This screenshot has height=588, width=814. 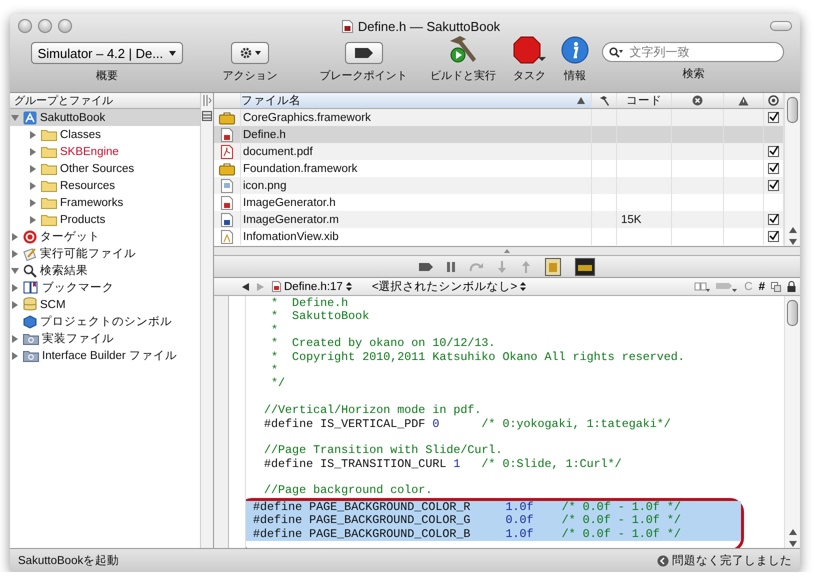 What do you see at coordinates (373, 410) in the screenshot?
I see `code-comment: //Vertical/Horizon mode in pdf.` at bounding box center [373, 410].